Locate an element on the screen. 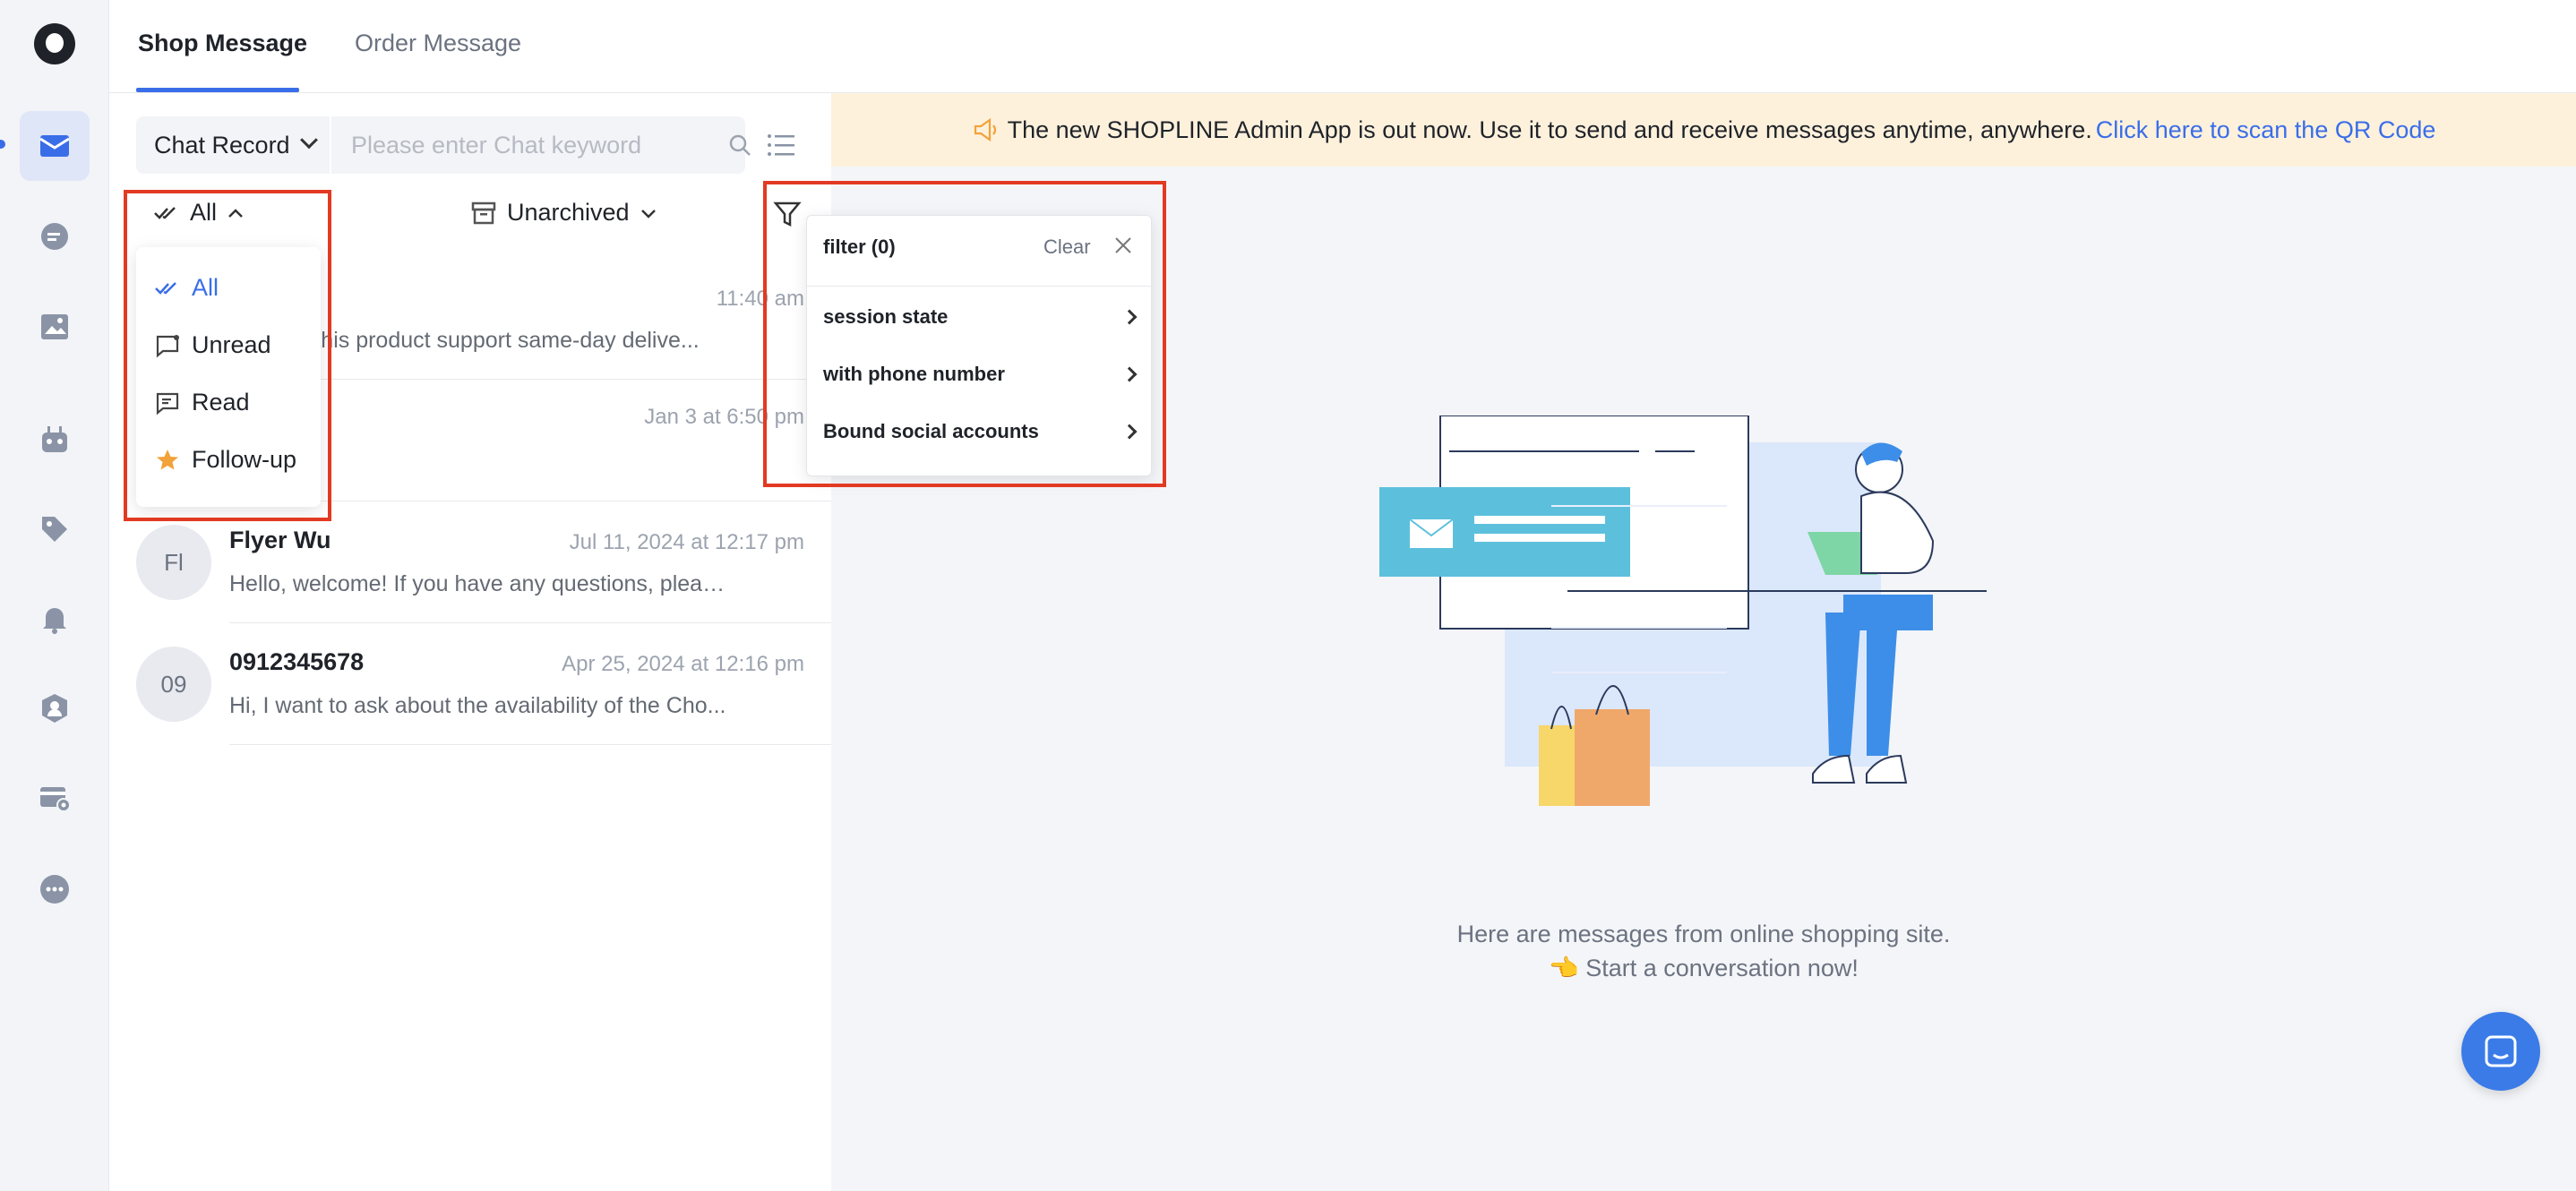 The width and height of the screenshot is (2576, 1191). divider is located at coordinates (530, 744).